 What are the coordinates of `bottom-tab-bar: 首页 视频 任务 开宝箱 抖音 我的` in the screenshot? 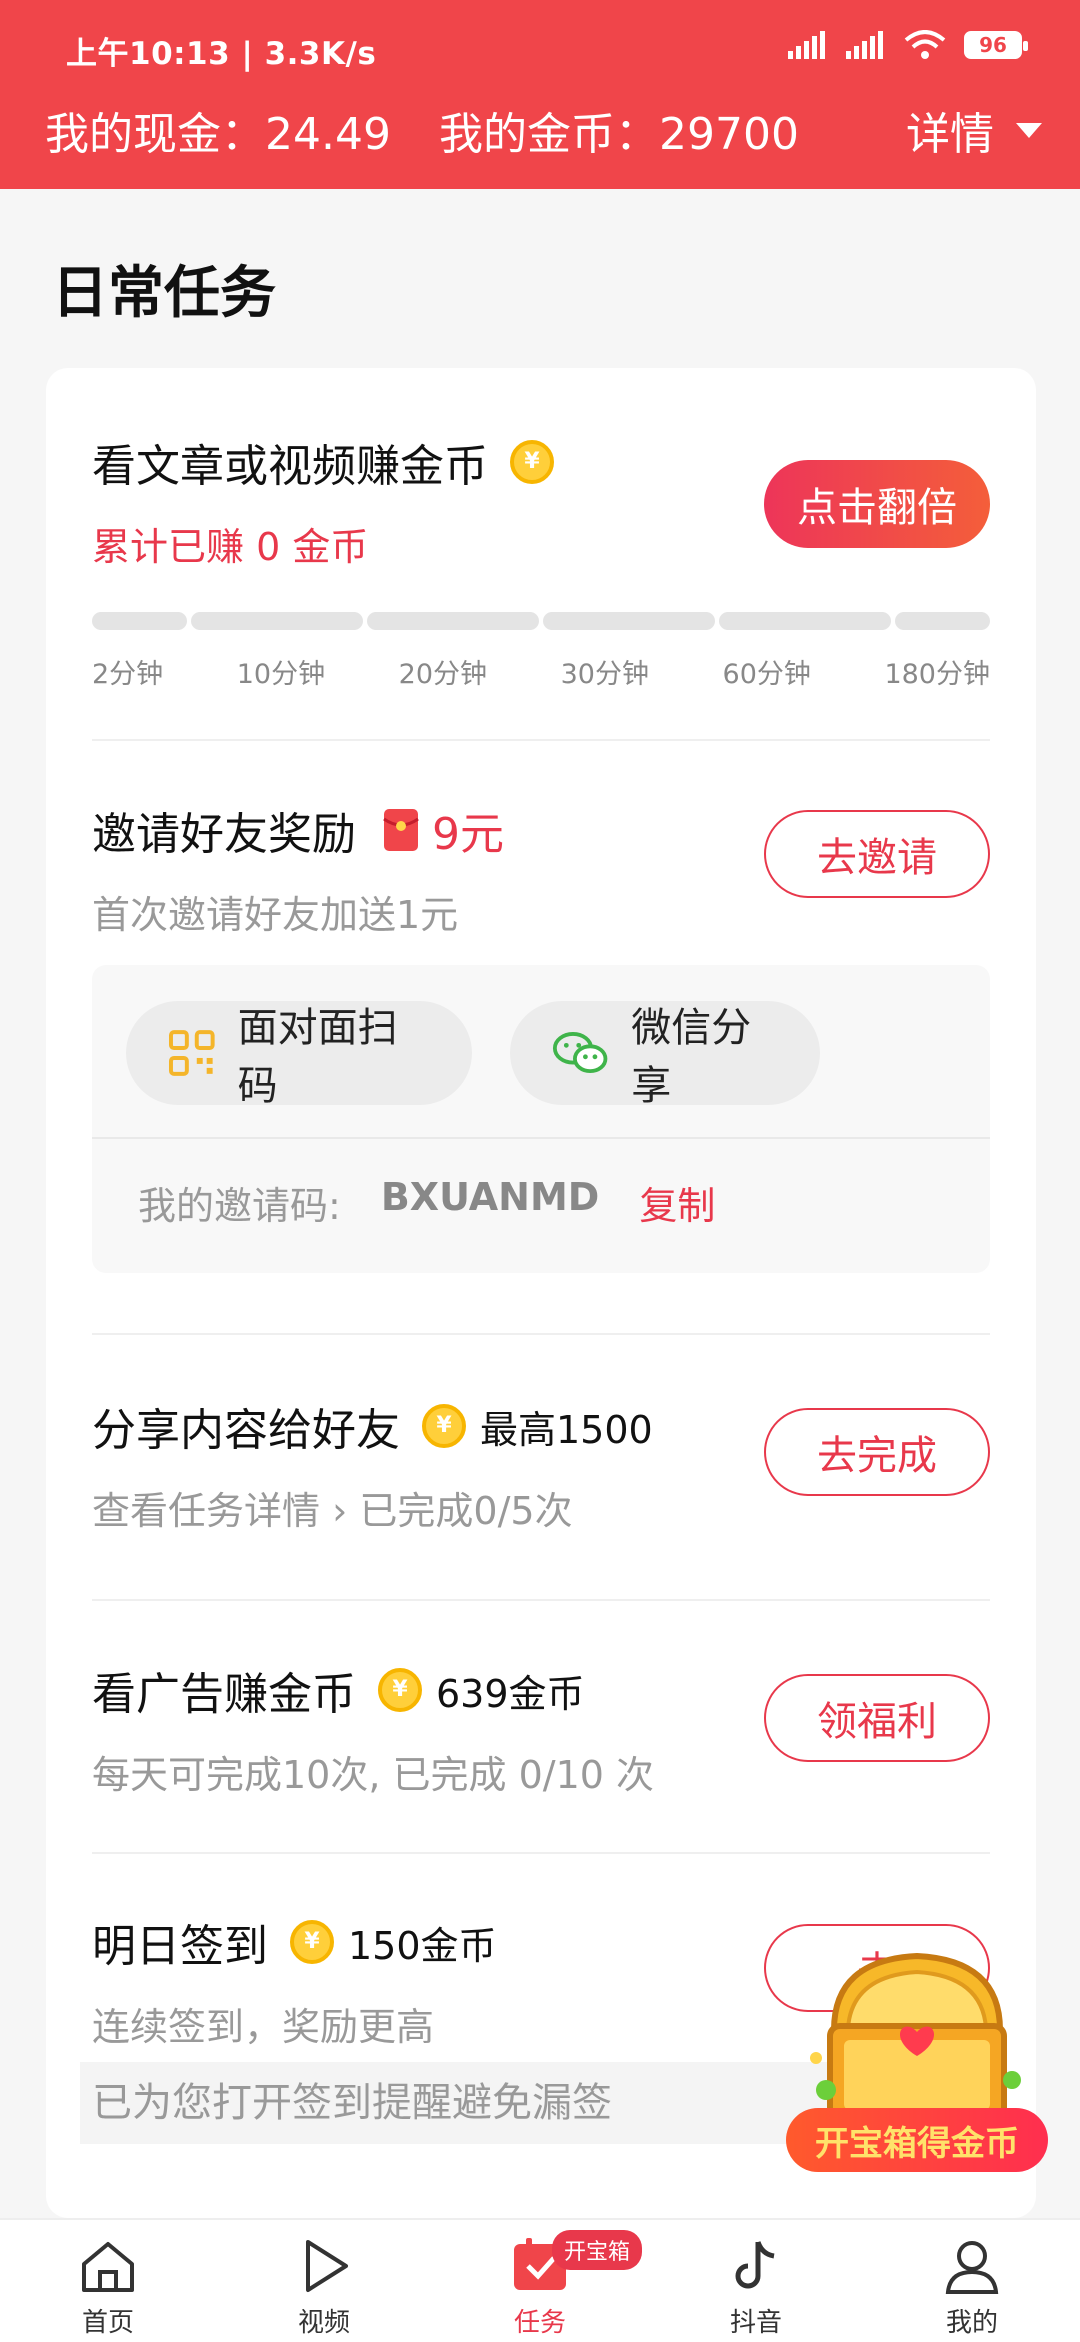 It's located at (540, 2280).